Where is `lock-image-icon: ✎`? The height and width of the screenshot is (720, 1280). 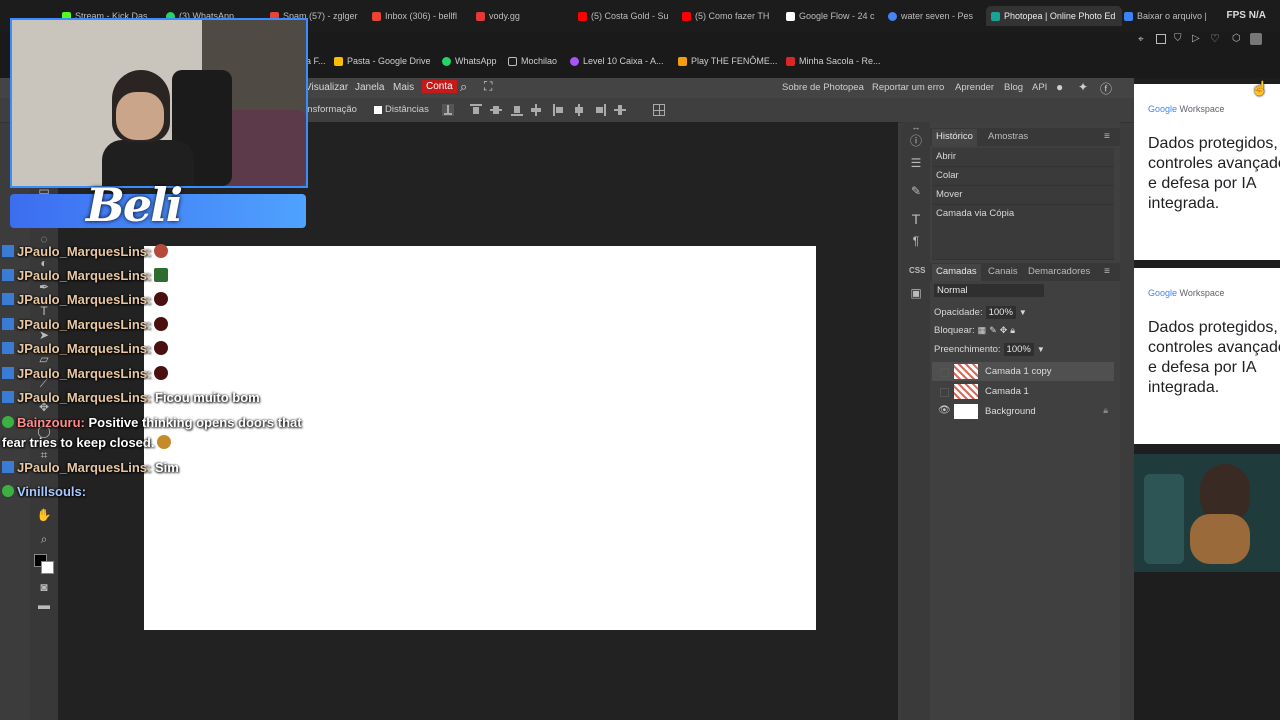 lock-image-icon: ✎ is located at coordinates (993, 330).